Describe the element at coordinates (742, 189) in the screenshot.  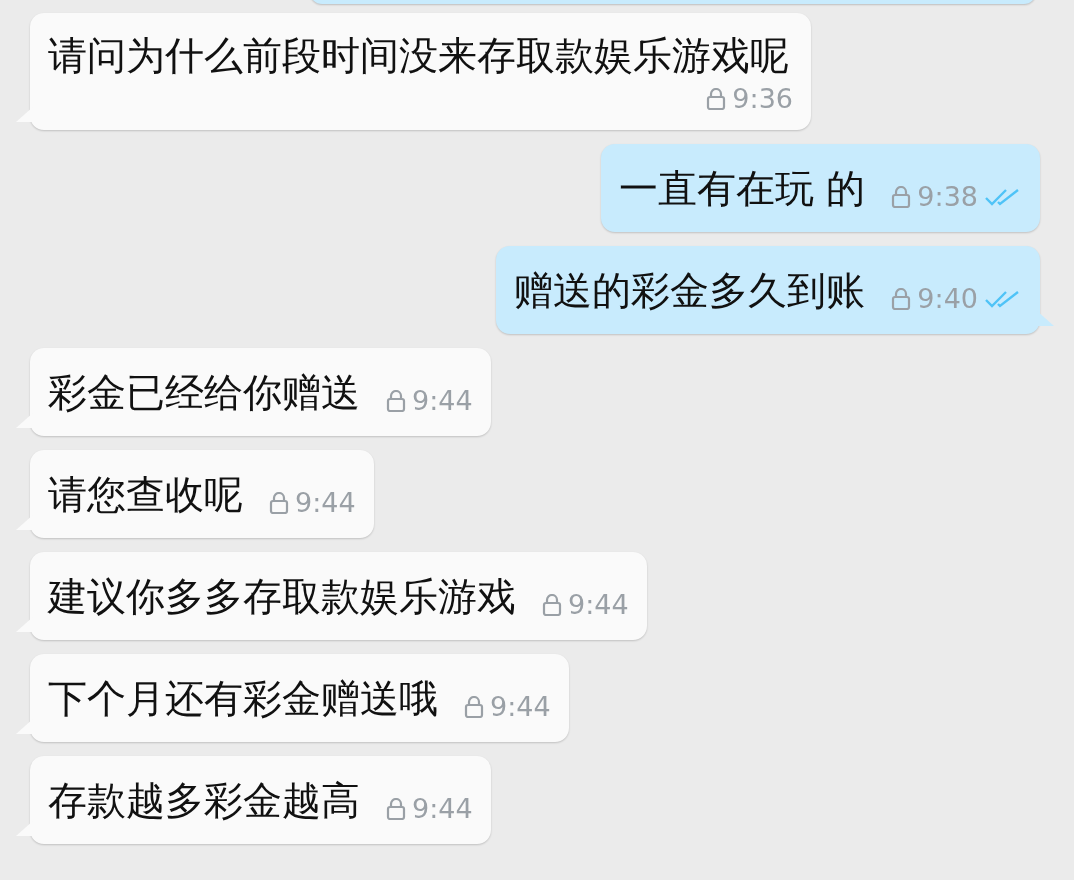
I see `message-text: 一直有在玩 的` at that location.